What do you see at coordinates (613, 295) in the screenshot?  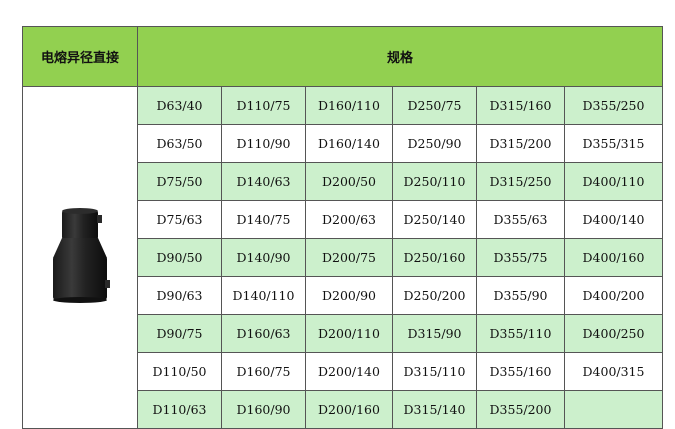 I see `spec-cell: D400/200` at bounding box center [613, 295].